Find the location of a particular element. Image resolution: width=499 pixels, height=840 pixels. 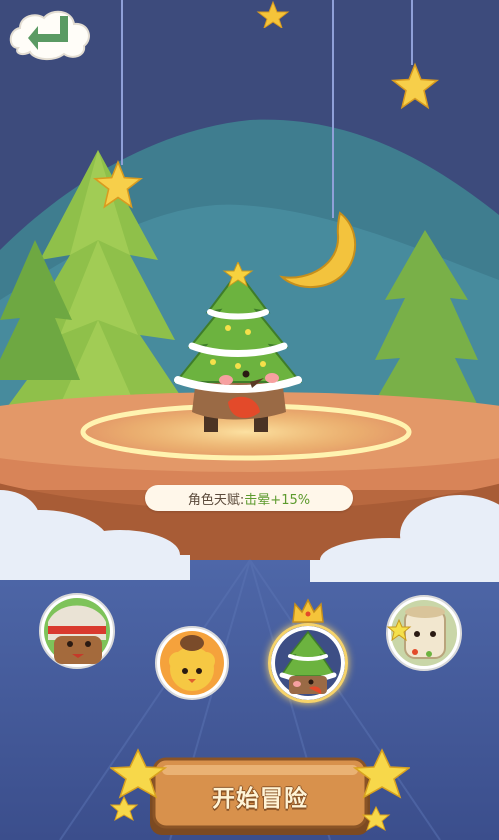

talent-label: 角色天赋: is located at coordinates (216, 500).